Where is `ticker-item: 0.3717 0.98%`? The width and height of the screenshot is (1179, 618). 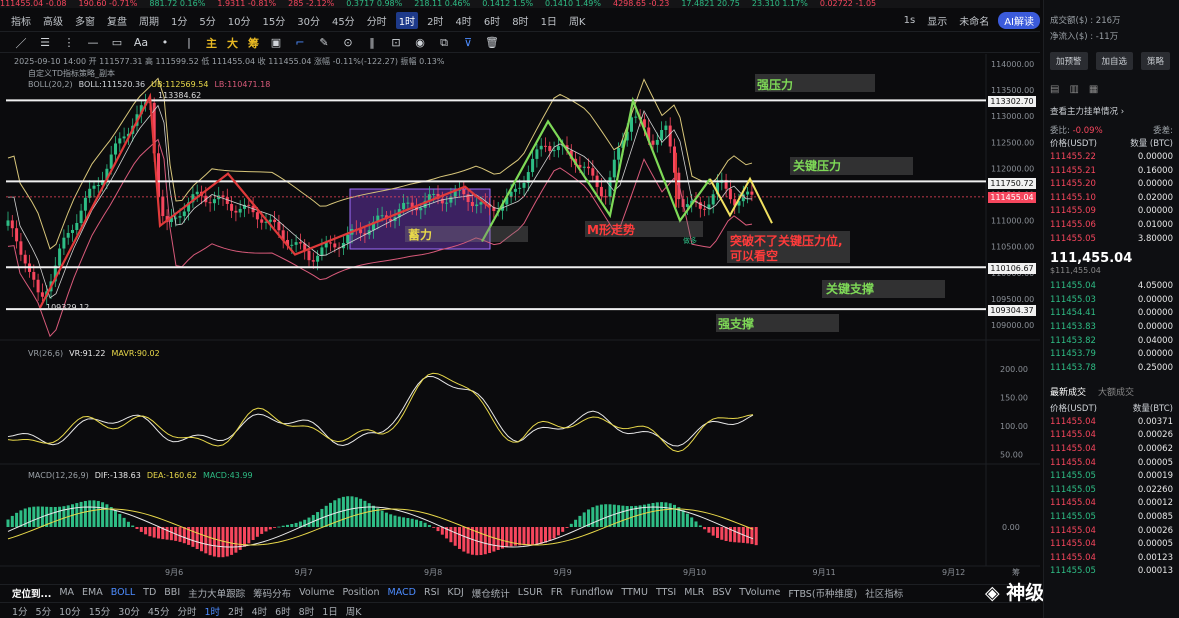
ticker-item: 0.3717 0.98% is located at coordinates (374, 4).